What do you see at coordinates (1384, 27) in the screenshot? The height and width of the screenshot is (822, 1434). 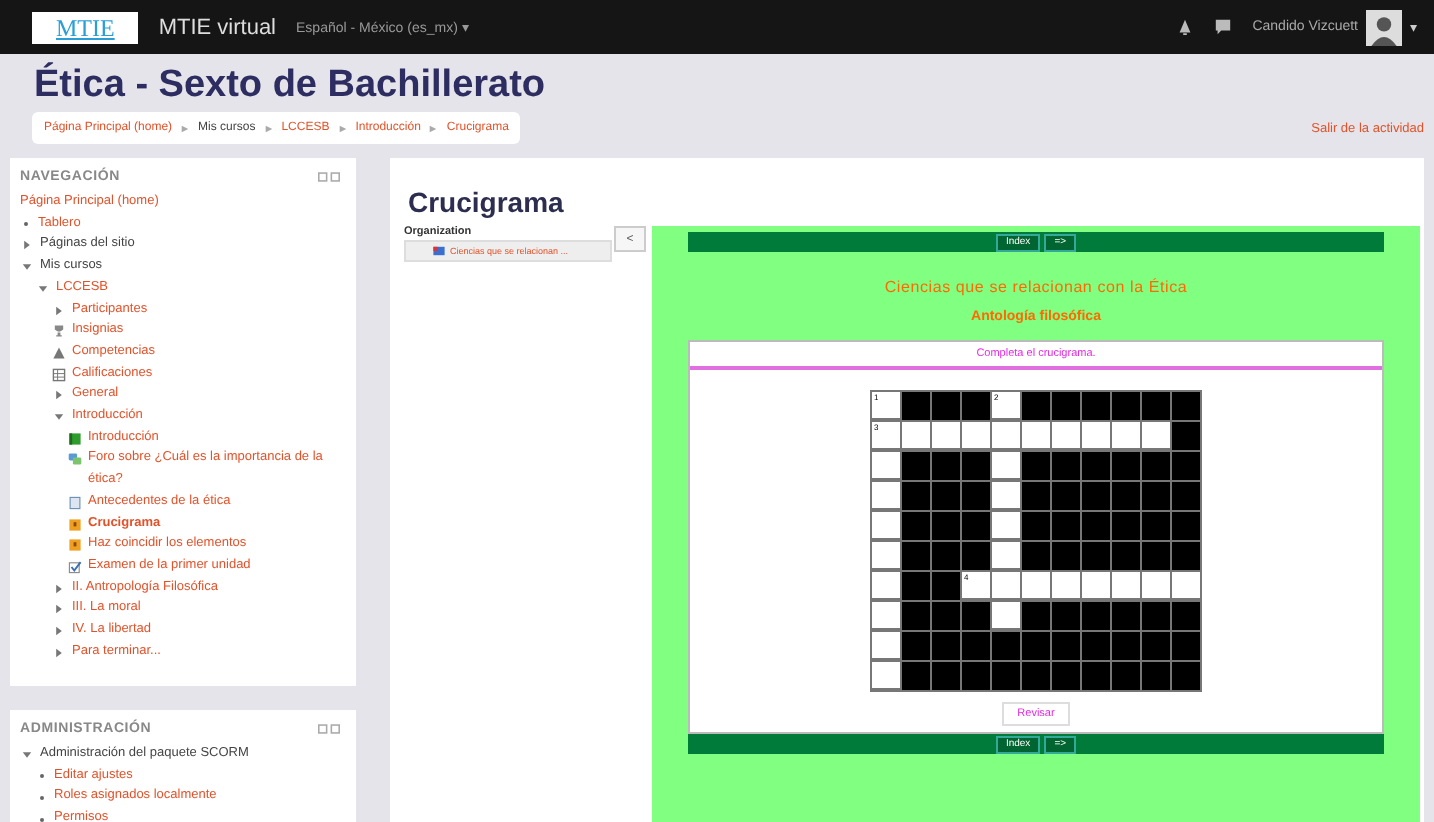 I see `avatar-silhouette` at bounding box center [1384, 27].